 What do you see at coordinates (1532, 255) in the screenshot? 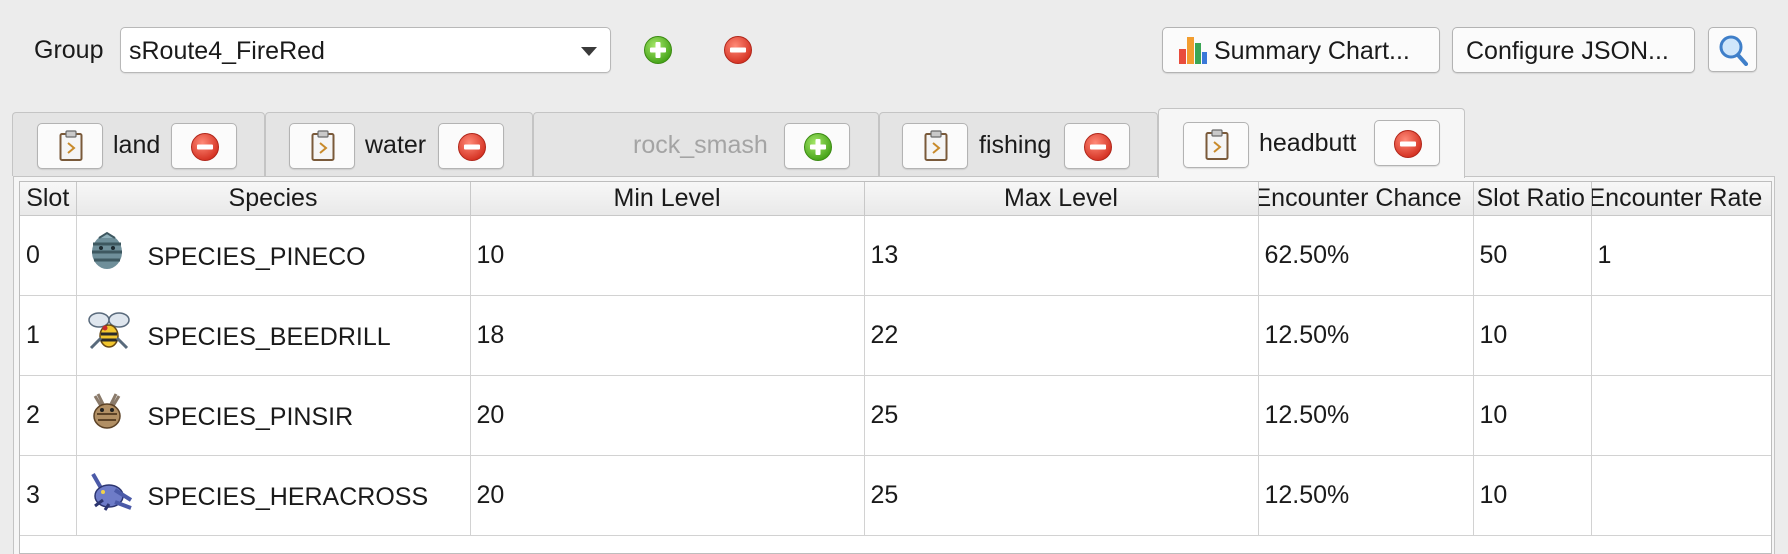
I see `slot-ratio-cell: 50` at bounding box center [1532, 255].